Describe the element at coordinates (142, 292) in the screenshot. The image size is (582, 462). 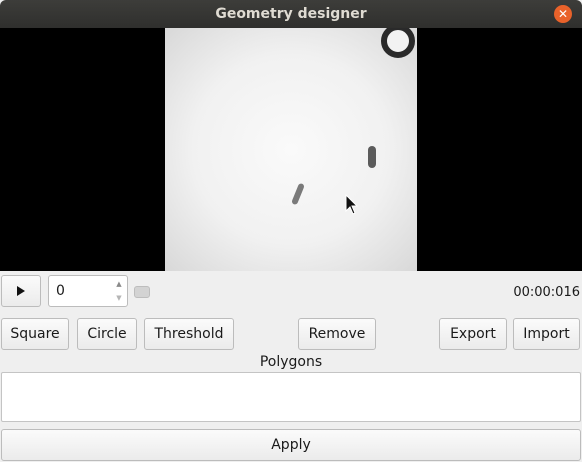
I see `frame-slider-handle` at that location.